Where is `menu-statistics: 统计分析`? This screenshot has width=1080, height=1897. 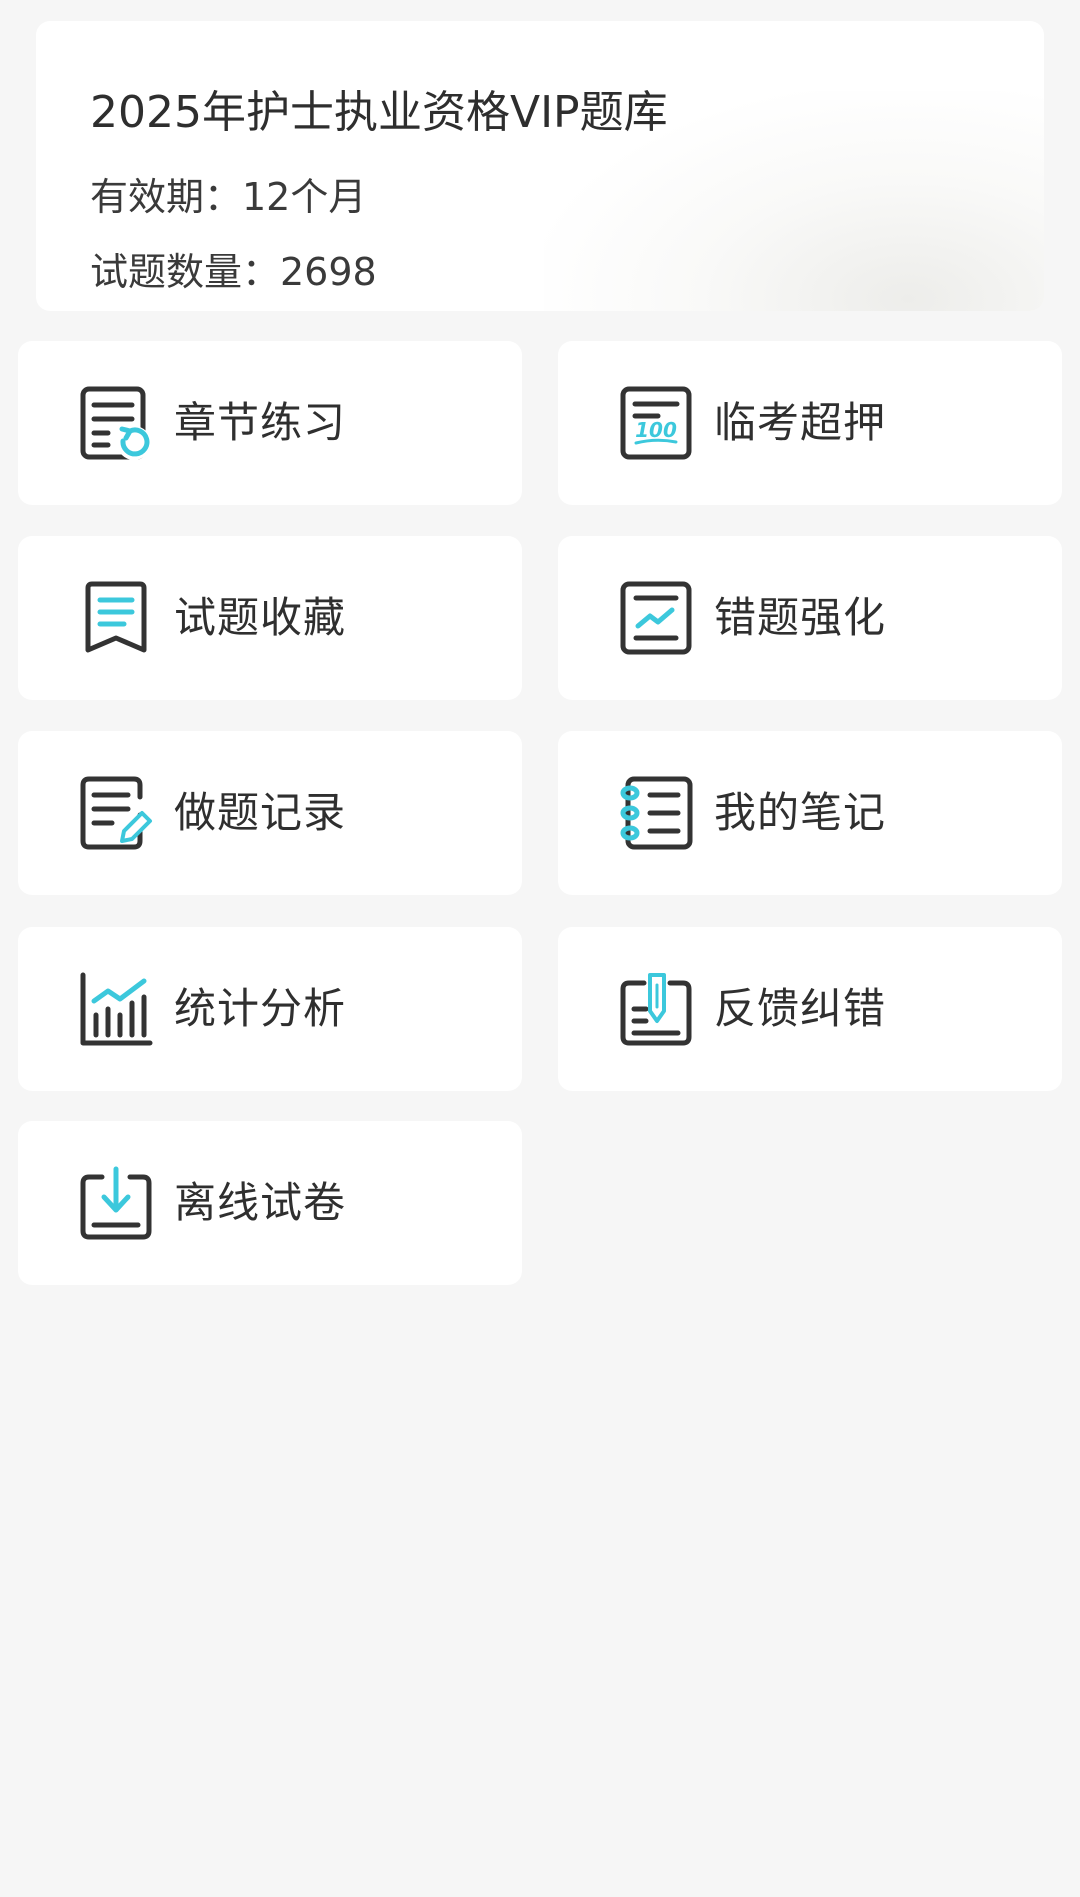
menu-statistics: 统计分析 is located at coordinates (270, 1009).